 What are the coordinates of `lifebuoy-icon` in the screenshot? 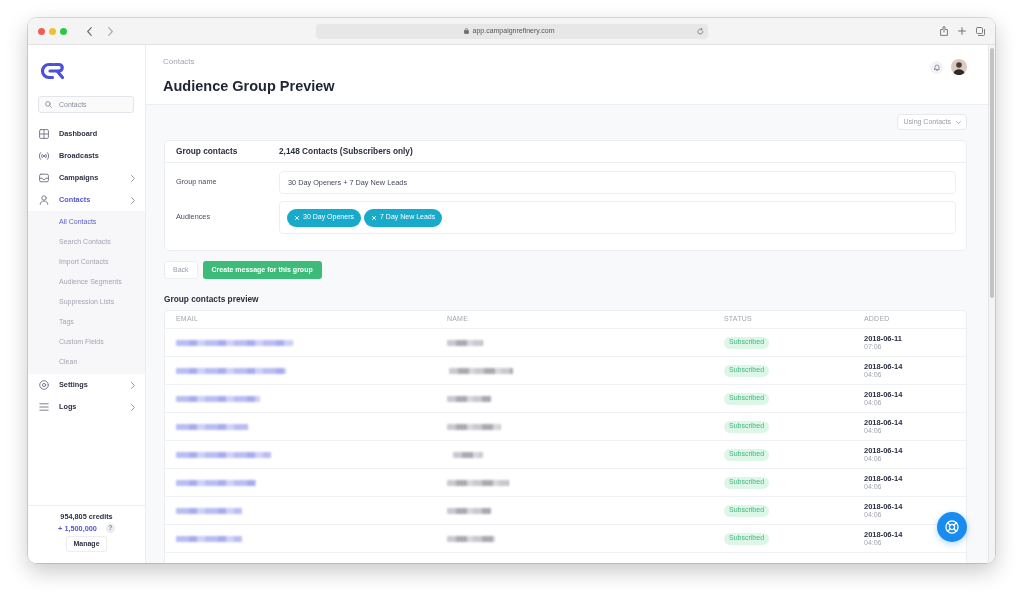 It's located at (952, 527).